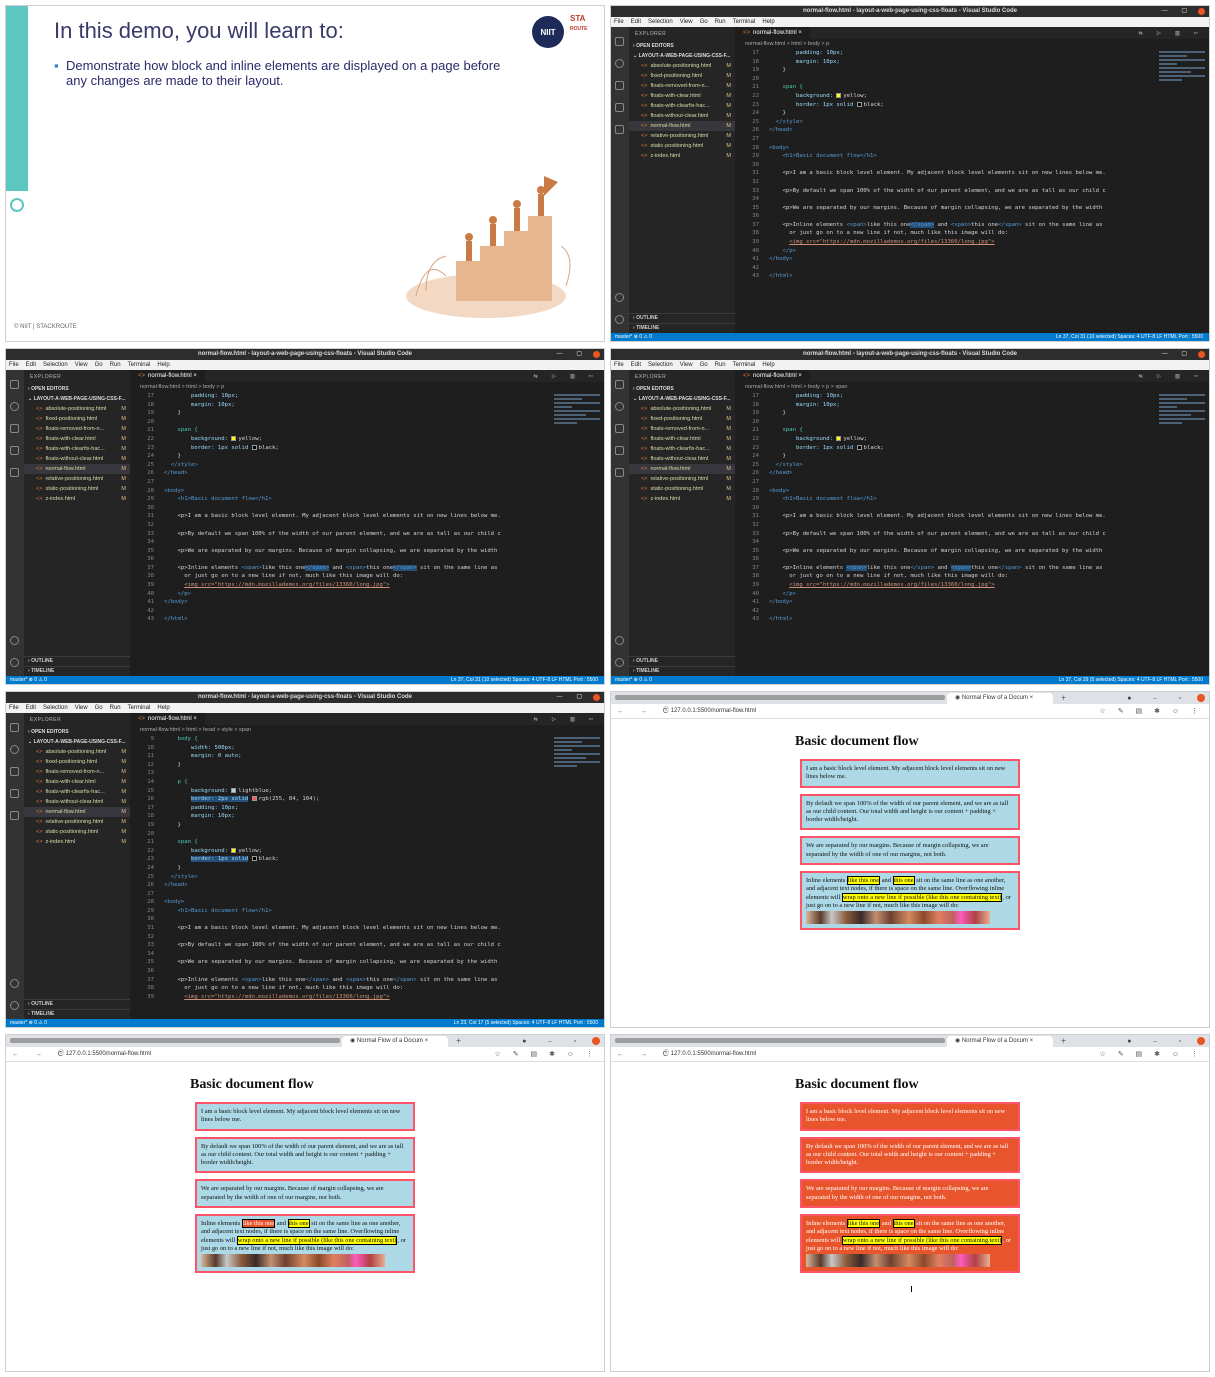 The height and width of the screenshot is (1377, 1215). I want to click on new-tab-icon: +, so click(458, 1041).